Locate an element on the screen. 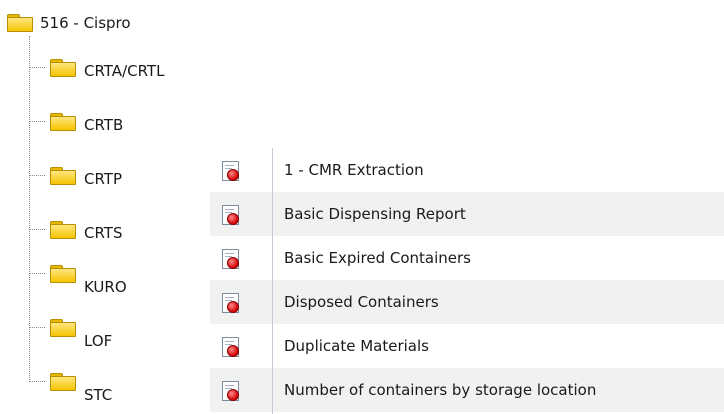 The image size is (724, 414). report-label: Number of containers by storage location is located at coordinates (440, 390).